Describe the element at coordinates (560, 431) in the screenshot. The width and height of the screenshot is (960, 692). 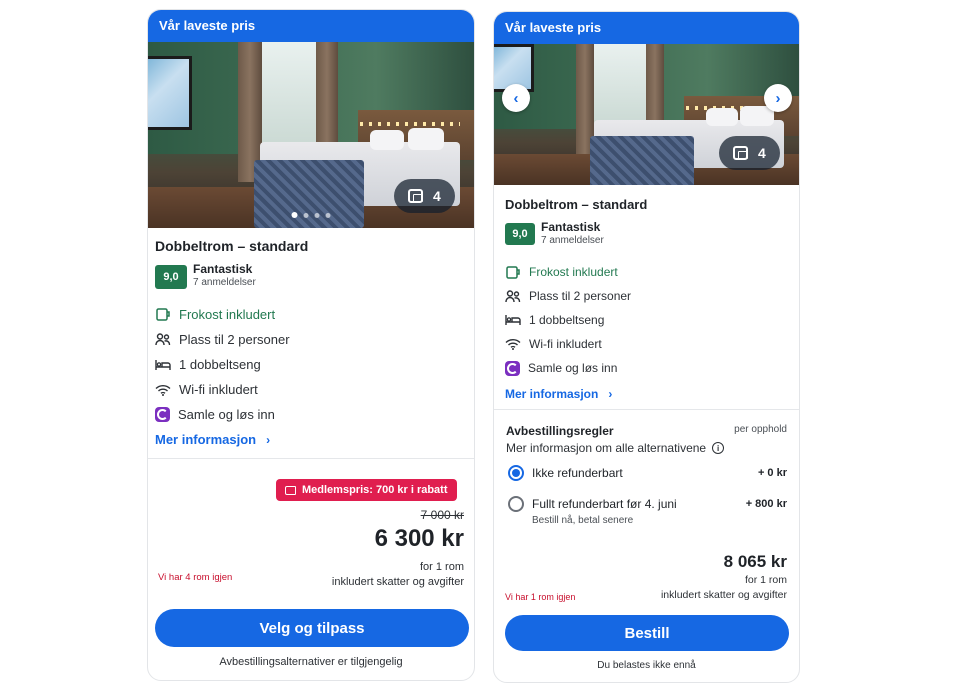
I see `cancellation-title: Avbestillingsregler` at that location.